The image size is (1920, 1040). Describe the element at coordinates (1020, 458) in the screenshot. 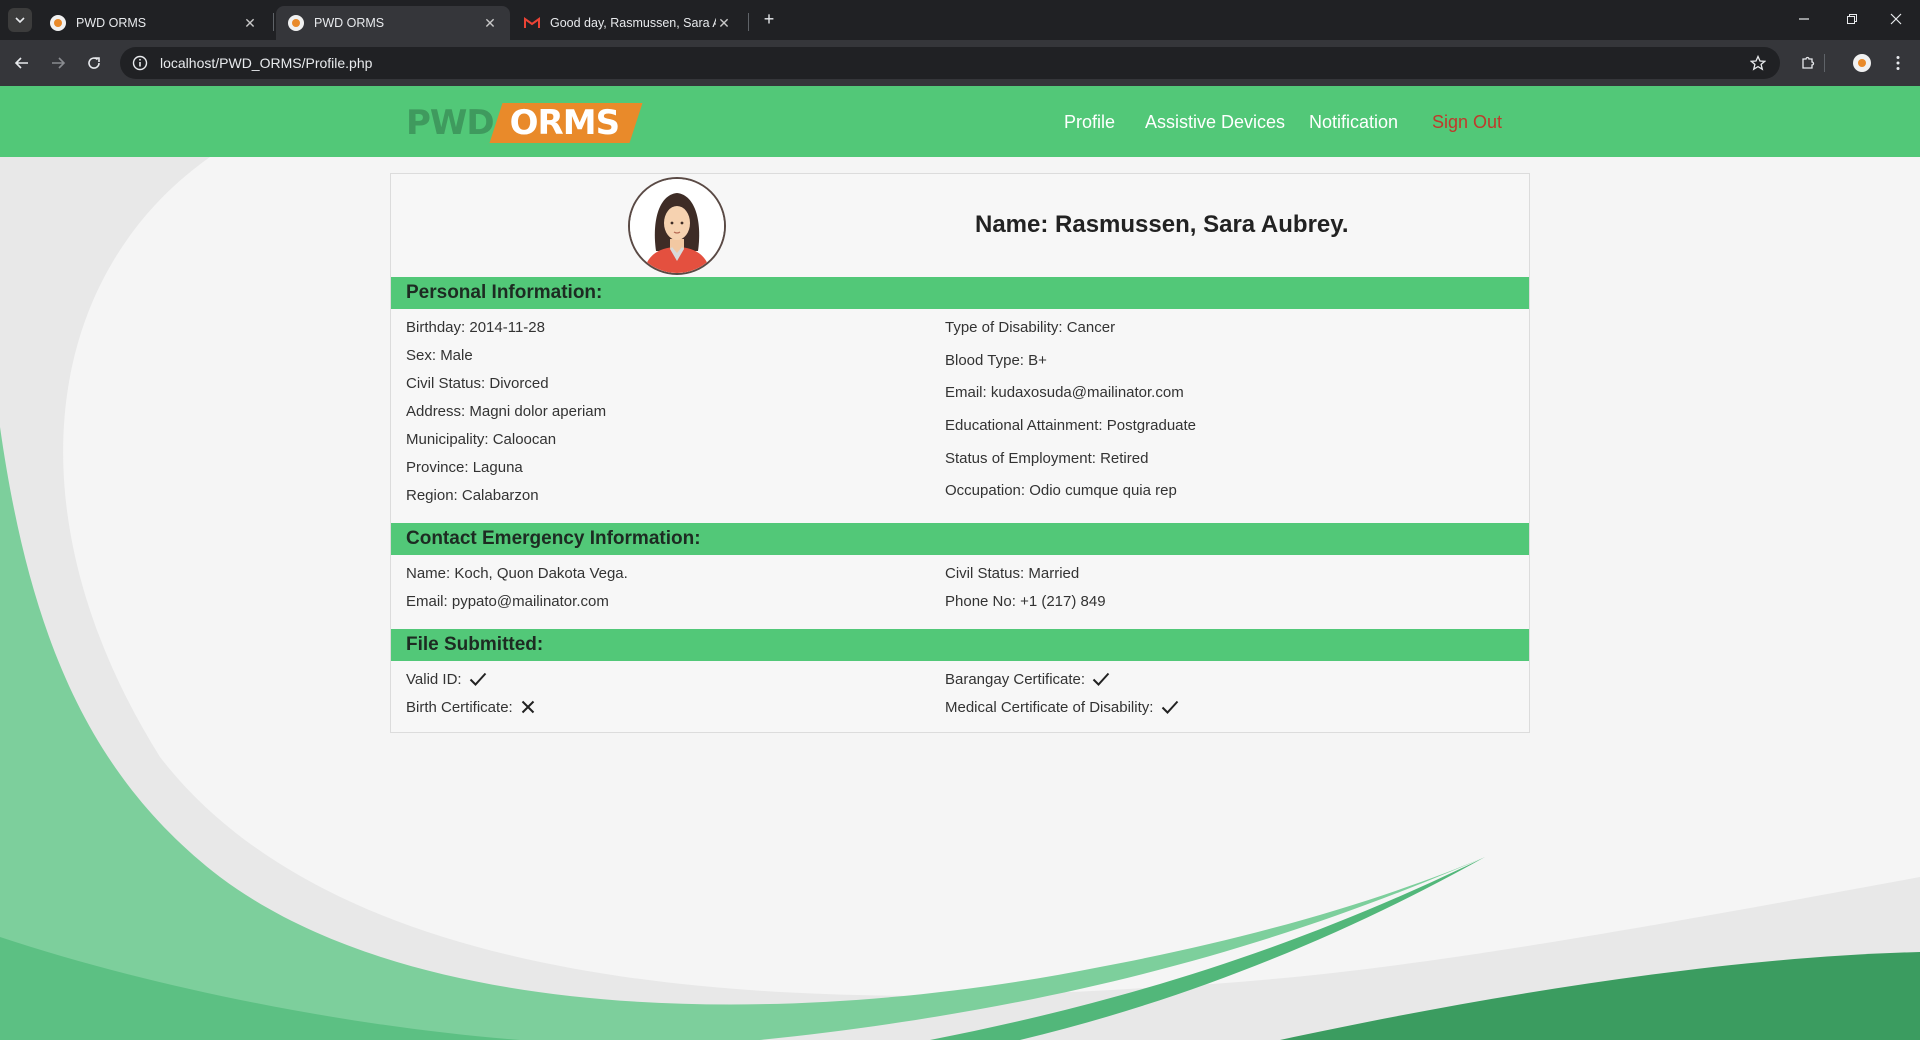

I see `field-label: Status of Employment:` at that location.